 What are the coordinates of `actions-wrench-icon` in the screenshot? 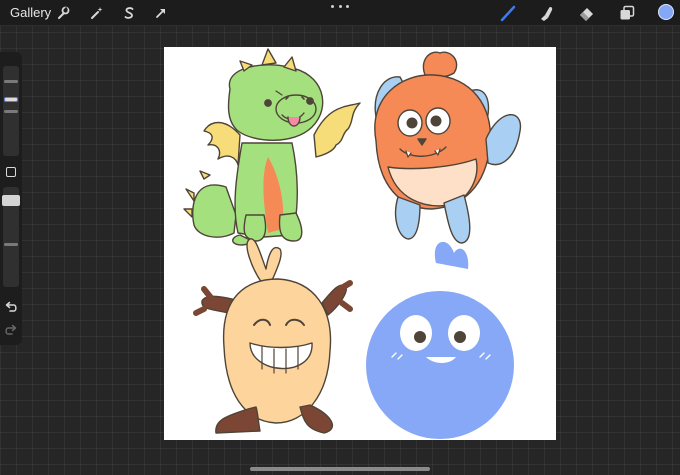 It's located at (63, 13).